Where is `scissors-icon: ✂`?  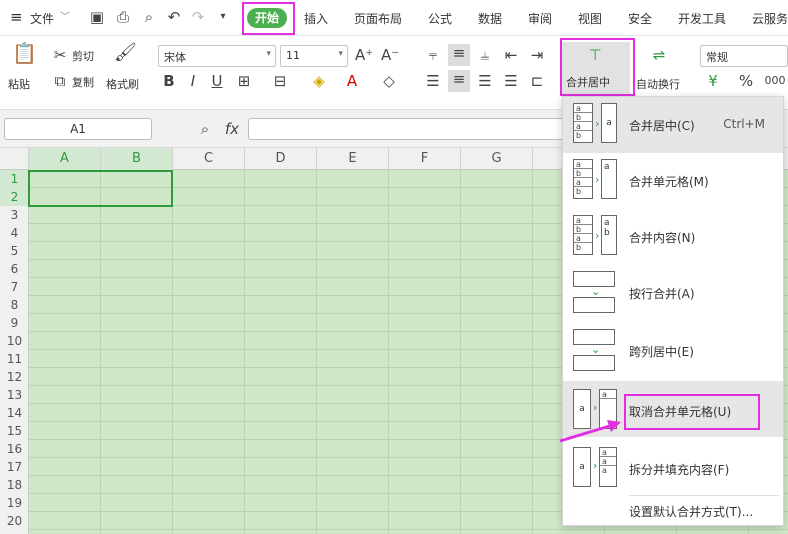
scissors-icon: ✂ is located at coordinates (60, 55).